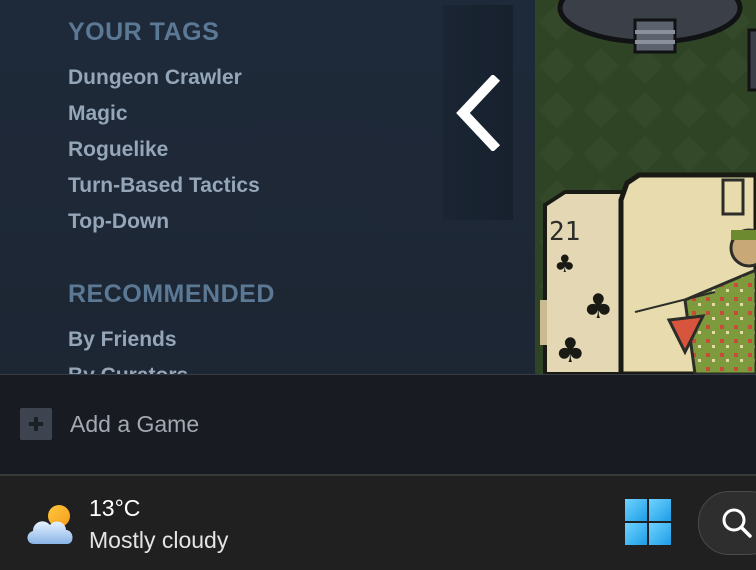 Image resolution: width=756 pixels, height=570 pixels. I want to click on partly-cloudy-icon, so click(50, 524).